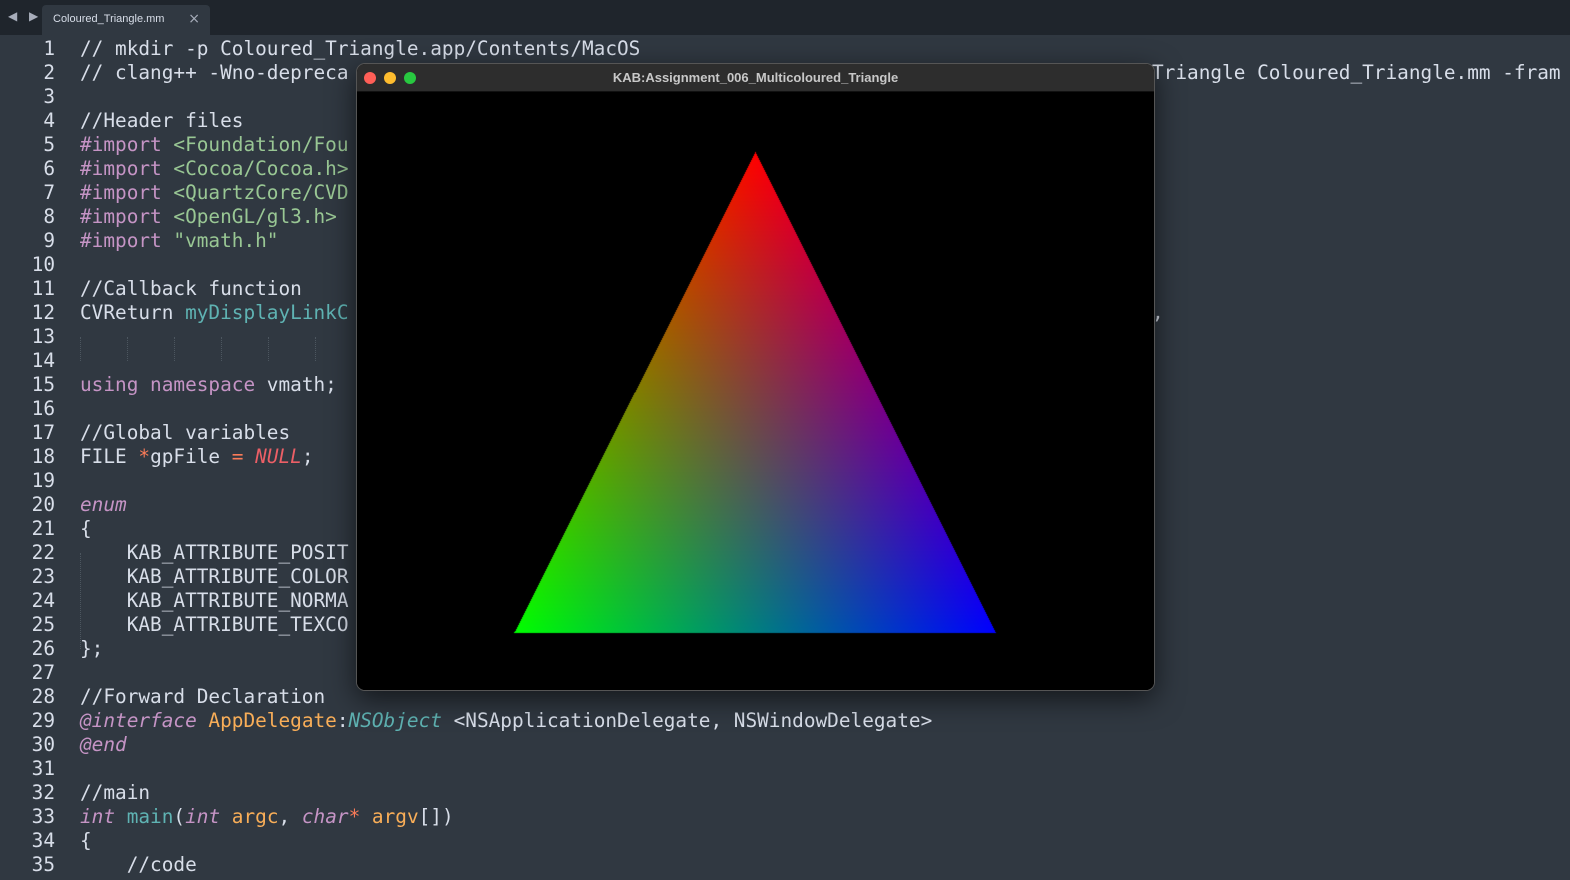 This screenshot has height=880, width=1570. I want to click on code-token: (, so click(179, 816).